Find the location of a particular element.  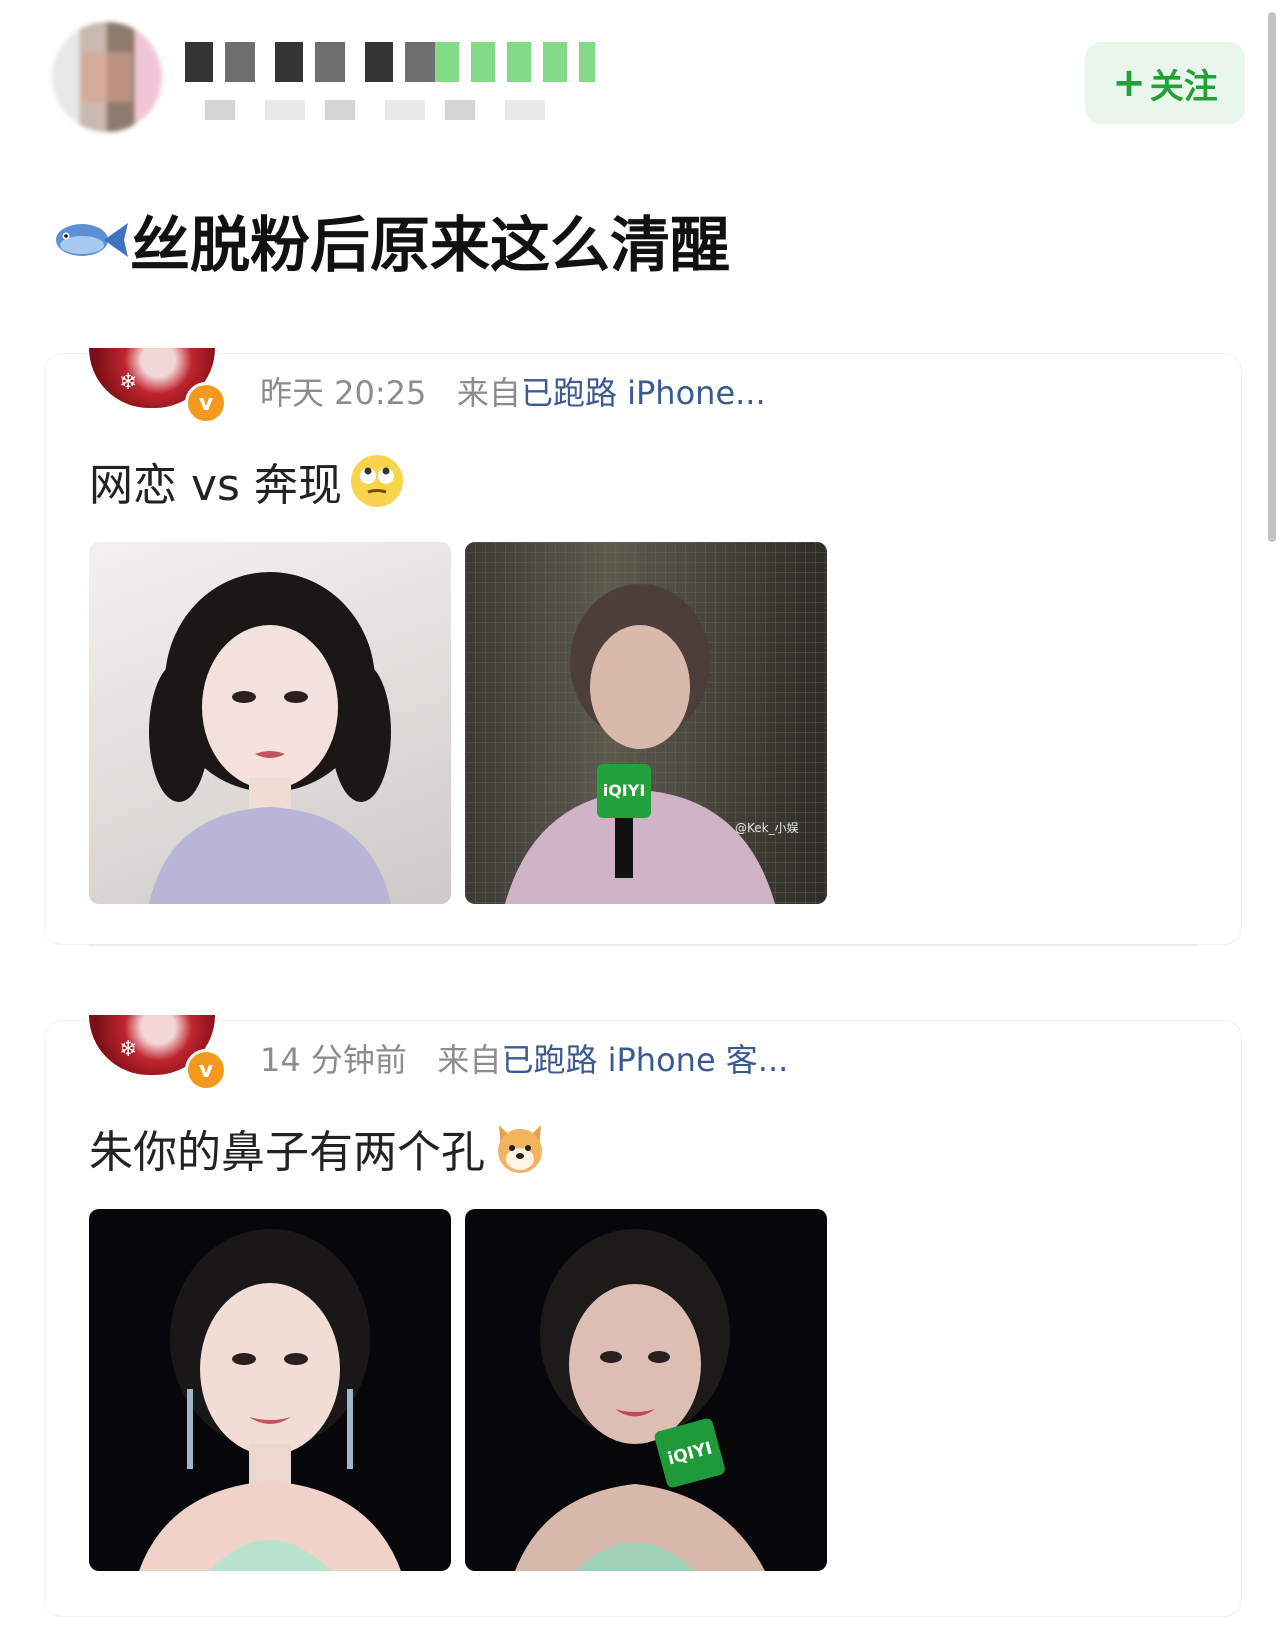

face-with-rolling-eyes-icon is located at coordinates (376, 481).